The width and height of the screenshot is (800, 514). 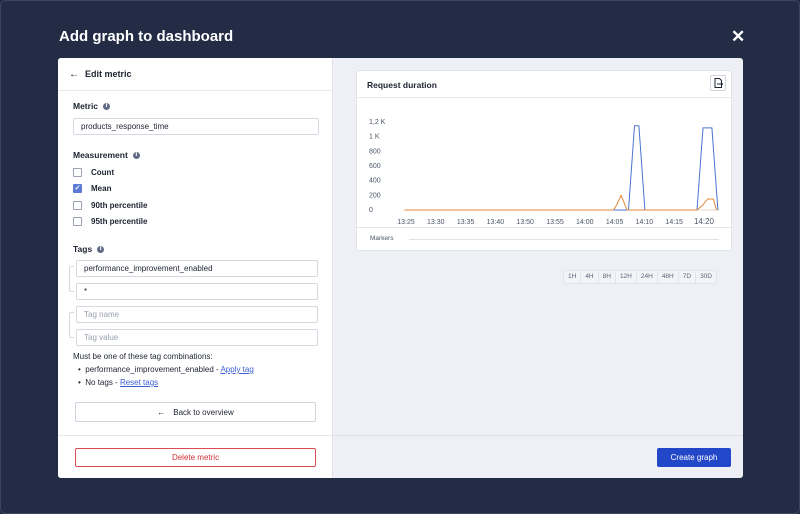 What do you see at coordinates (236, 369) in the screenshot?
I see `apply-tag-link: Apply tag` at bounding box center [236, 369].